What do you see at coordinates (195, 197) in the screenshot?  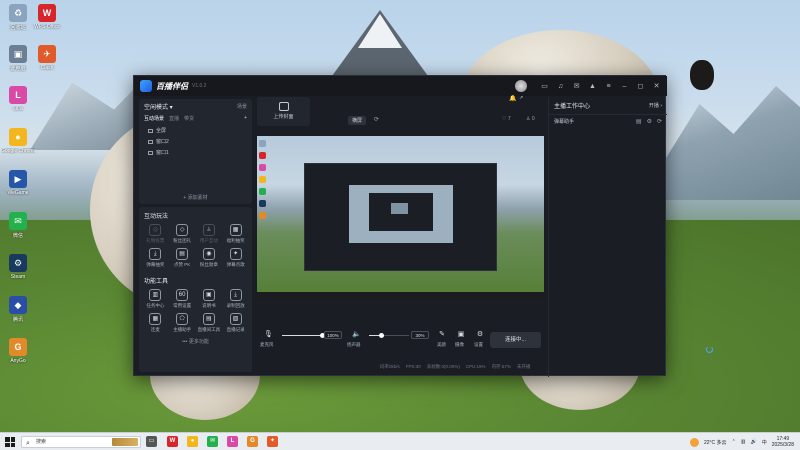 I see `add-source-button: + 添加素材` at bounding box center [195, 197].